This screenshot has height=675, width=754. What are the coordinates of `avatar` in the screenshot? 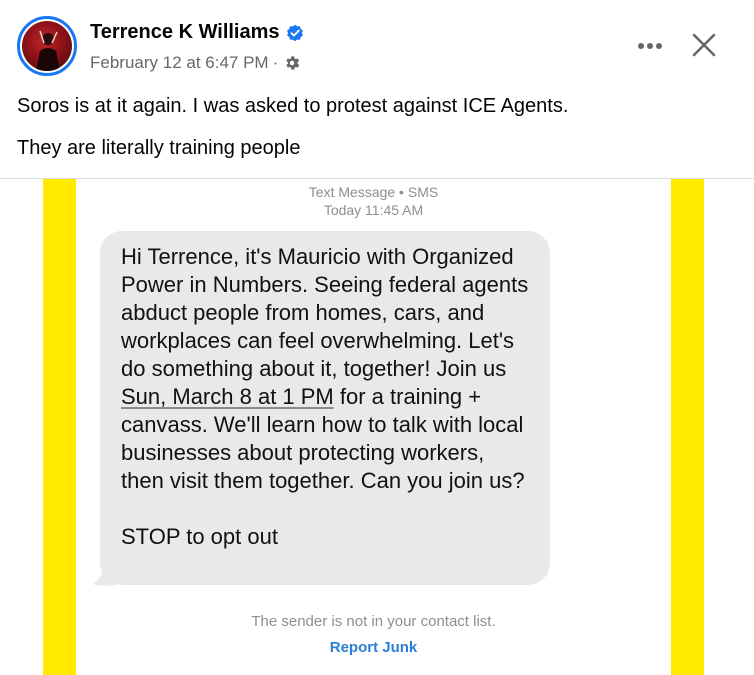 It's located at (47, 46).